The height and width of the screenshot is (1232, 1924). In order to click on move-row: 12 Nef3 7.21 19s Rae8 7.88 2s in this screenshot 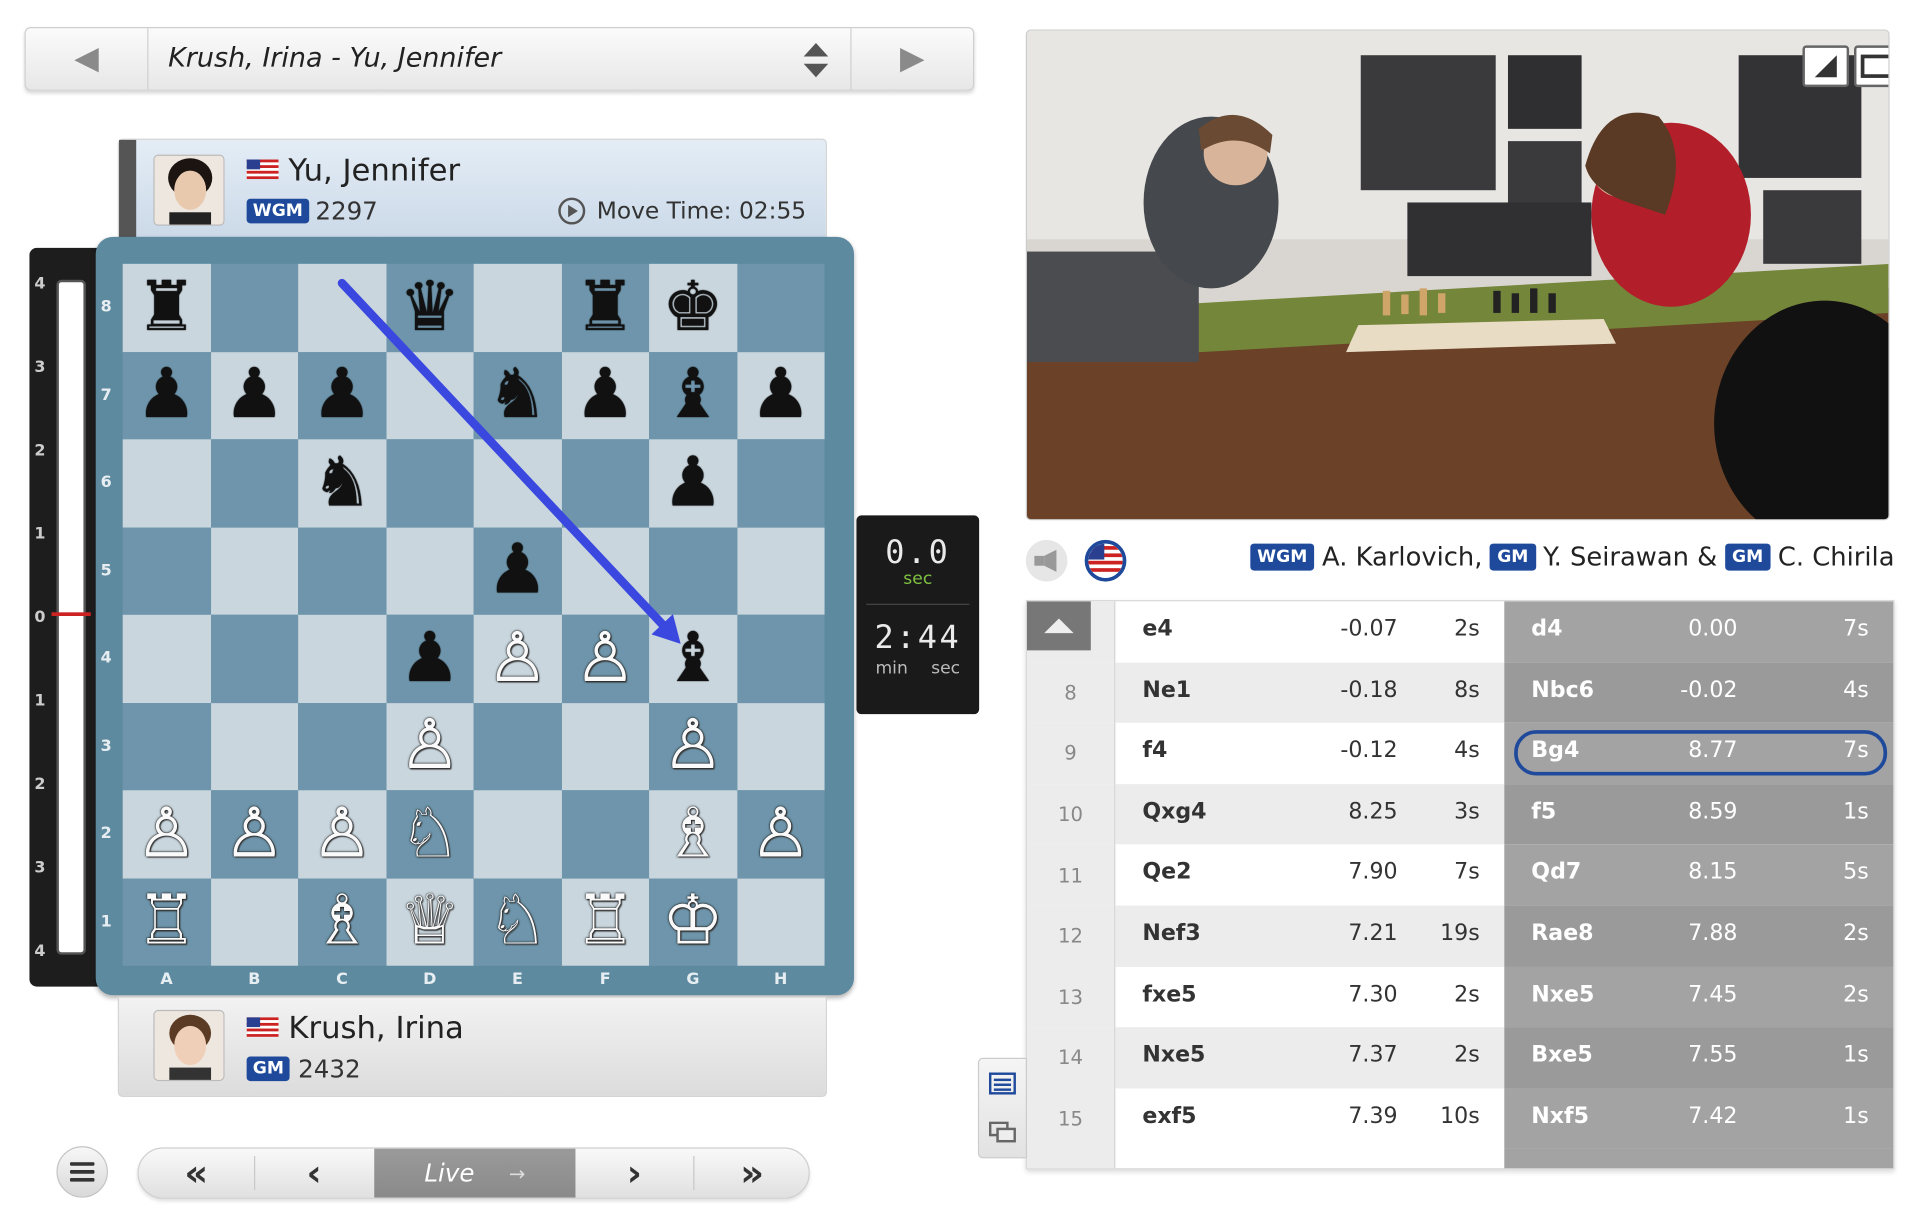, I will do `click(1460, 936)`.